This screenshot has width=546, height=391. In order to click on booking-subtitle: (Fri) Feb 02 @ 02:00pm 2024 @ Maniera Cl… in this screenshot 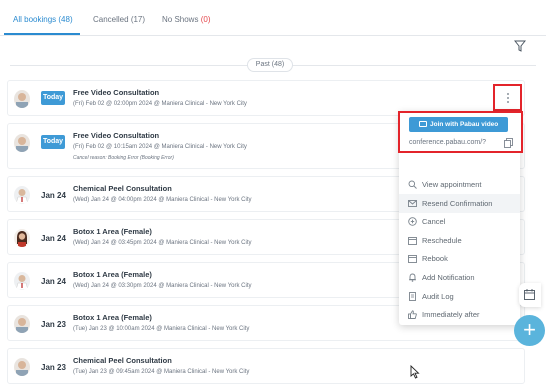, I will do `click(160, 104)`.